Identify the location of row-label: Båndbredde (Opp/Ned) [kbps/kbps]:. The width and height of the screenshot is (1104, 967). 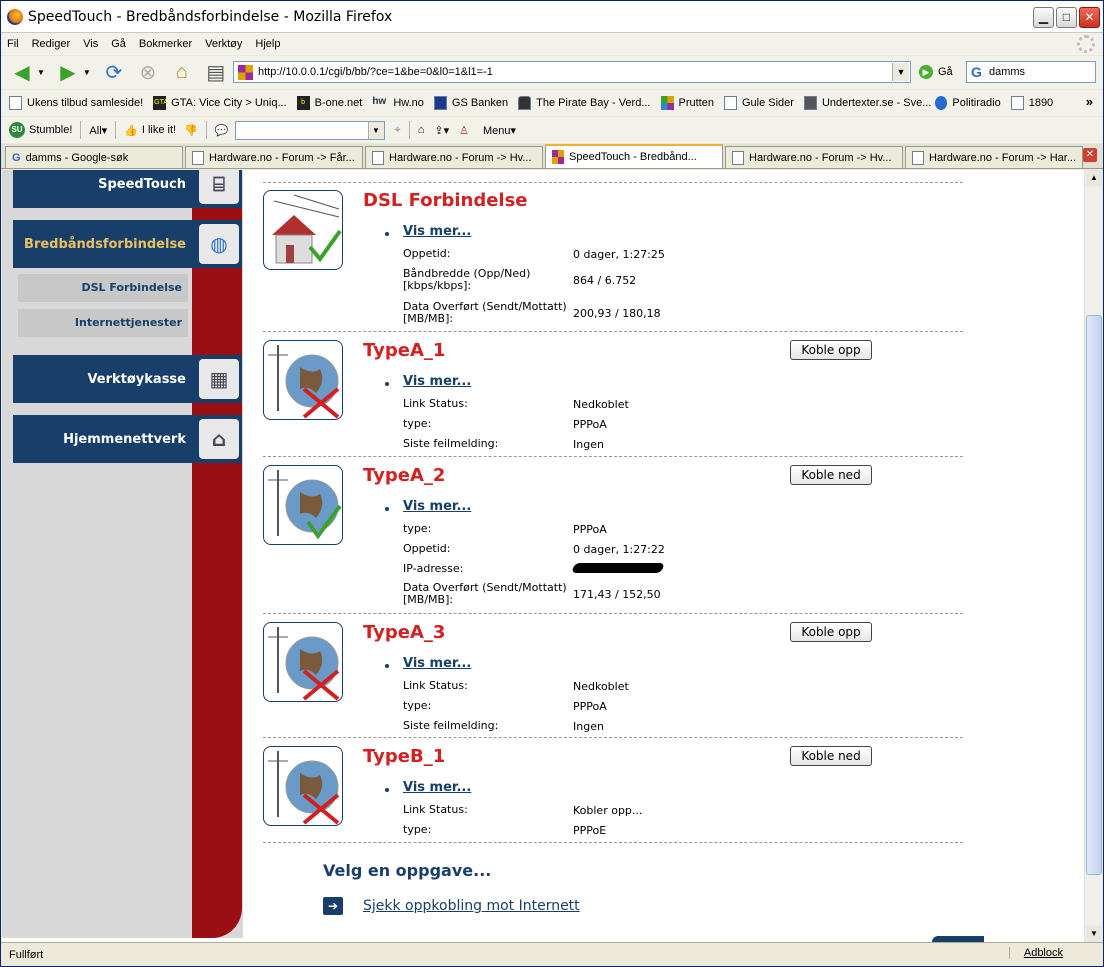
(467, 279).